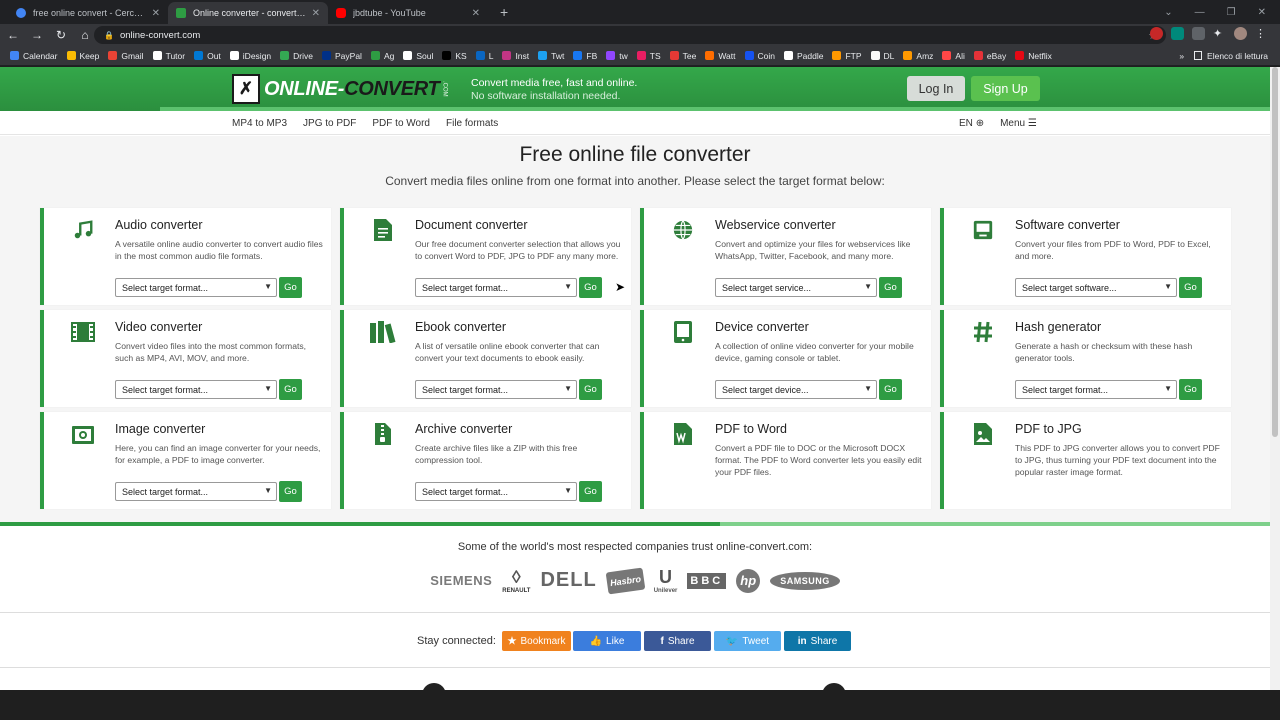  What do you see at coordinates (1033, 56) in the screenshot?
I see `bookmark-item: Netflix` at bounding box center [1033, 56].